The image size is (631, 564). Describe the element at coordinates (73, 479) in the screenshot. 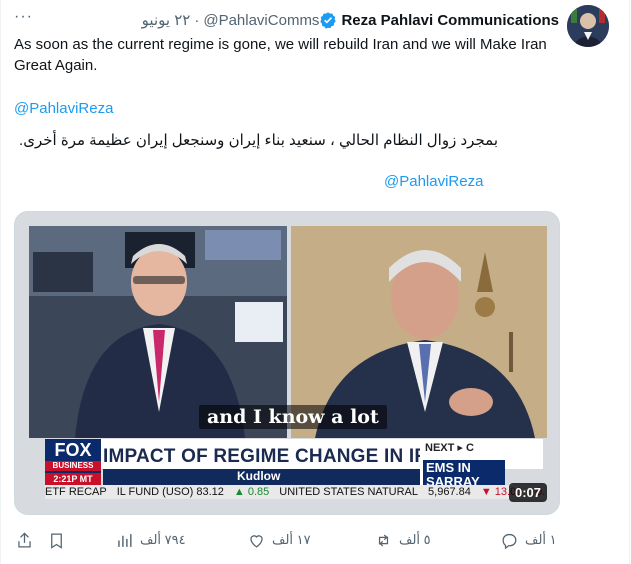

I see `broadcast-time: 2:21P MT` at that location.